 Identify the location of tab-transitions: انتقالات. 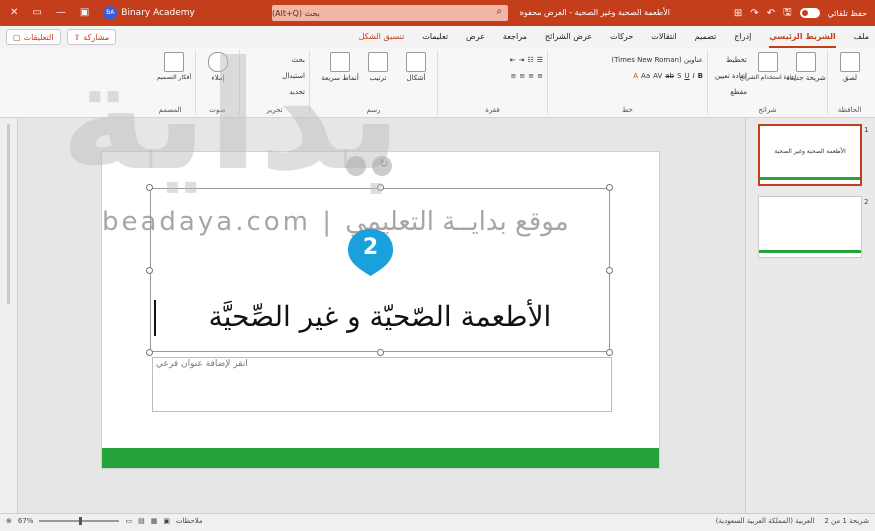
(663, 37).